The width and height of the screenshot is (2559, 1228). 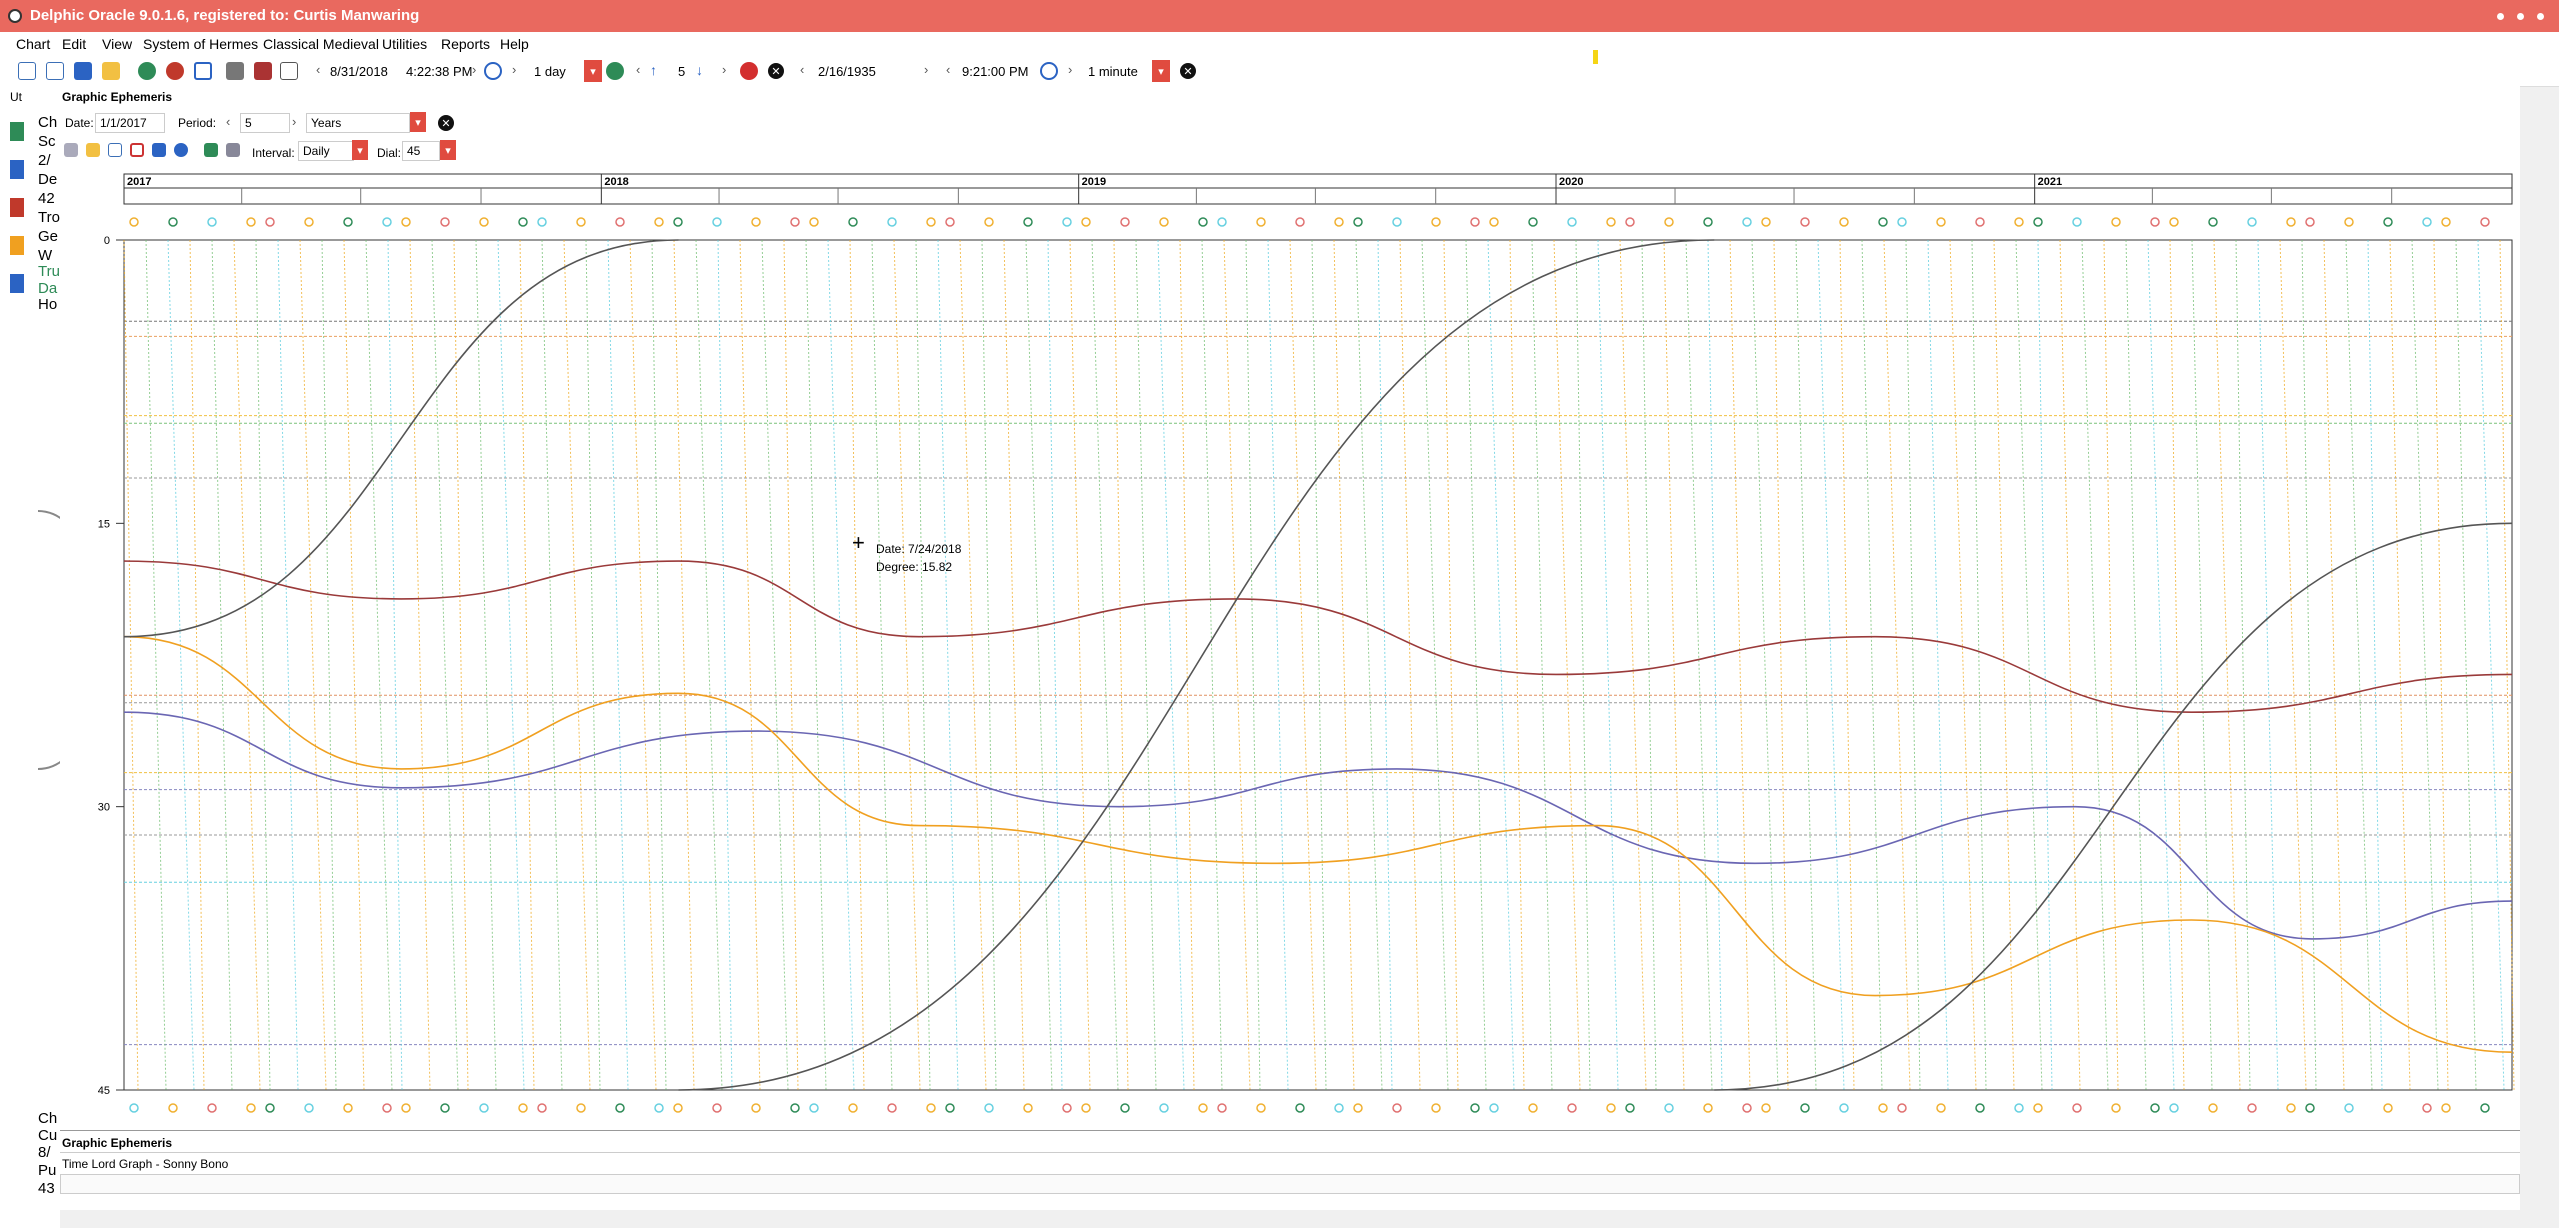 I want to click on date2-next-arrow: ›, so click(x=926, y=69).